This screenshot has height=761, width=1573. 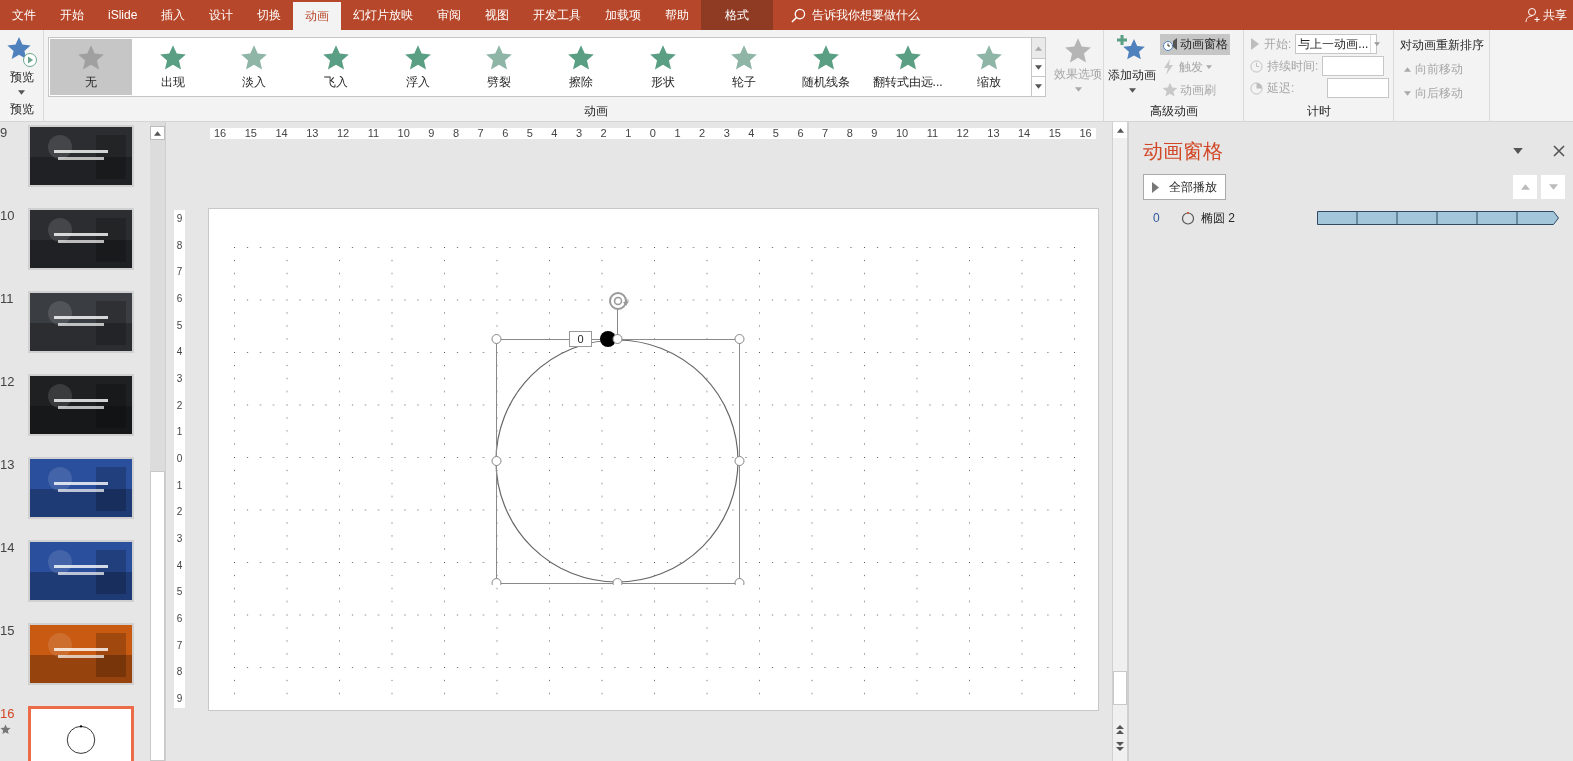 I want to click on animation-option: 浮入, so click(x=417, y=67).